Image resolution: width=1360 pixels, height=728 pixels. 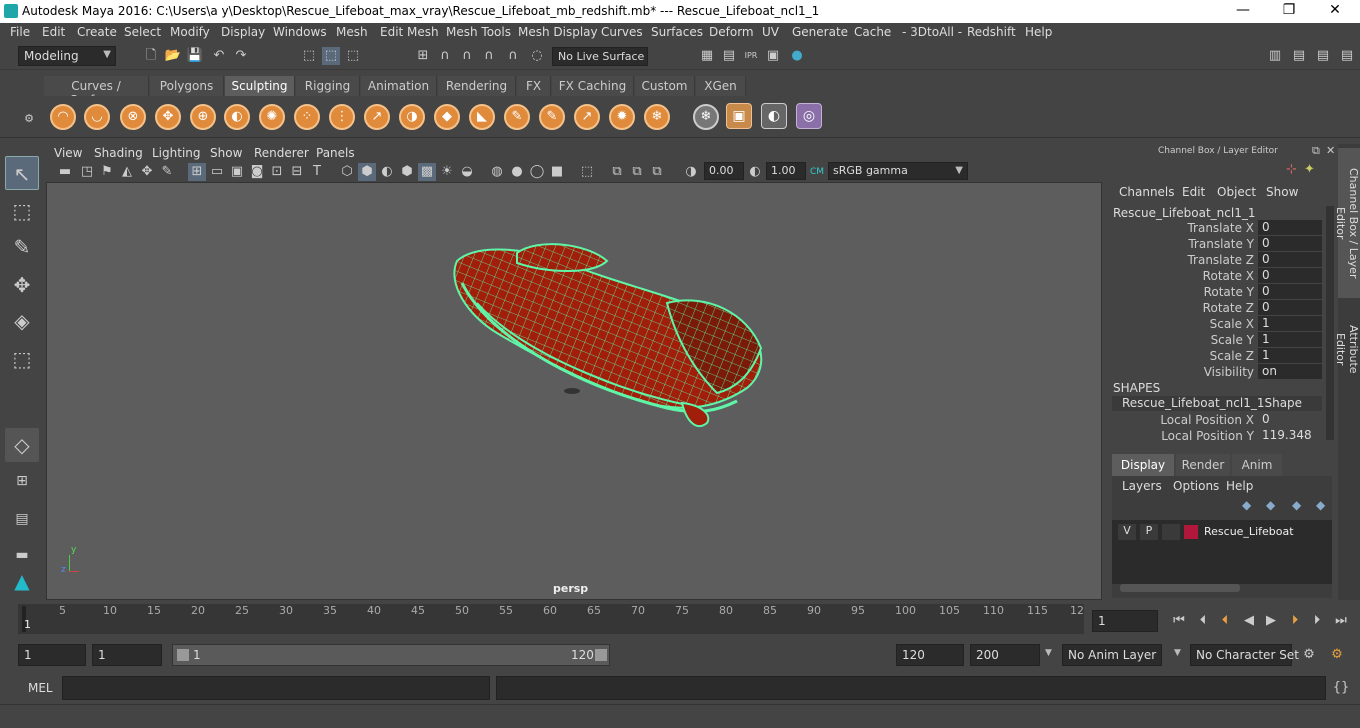 I want to click on channel-row: Translate X 0, so click(x=1222, y=228).